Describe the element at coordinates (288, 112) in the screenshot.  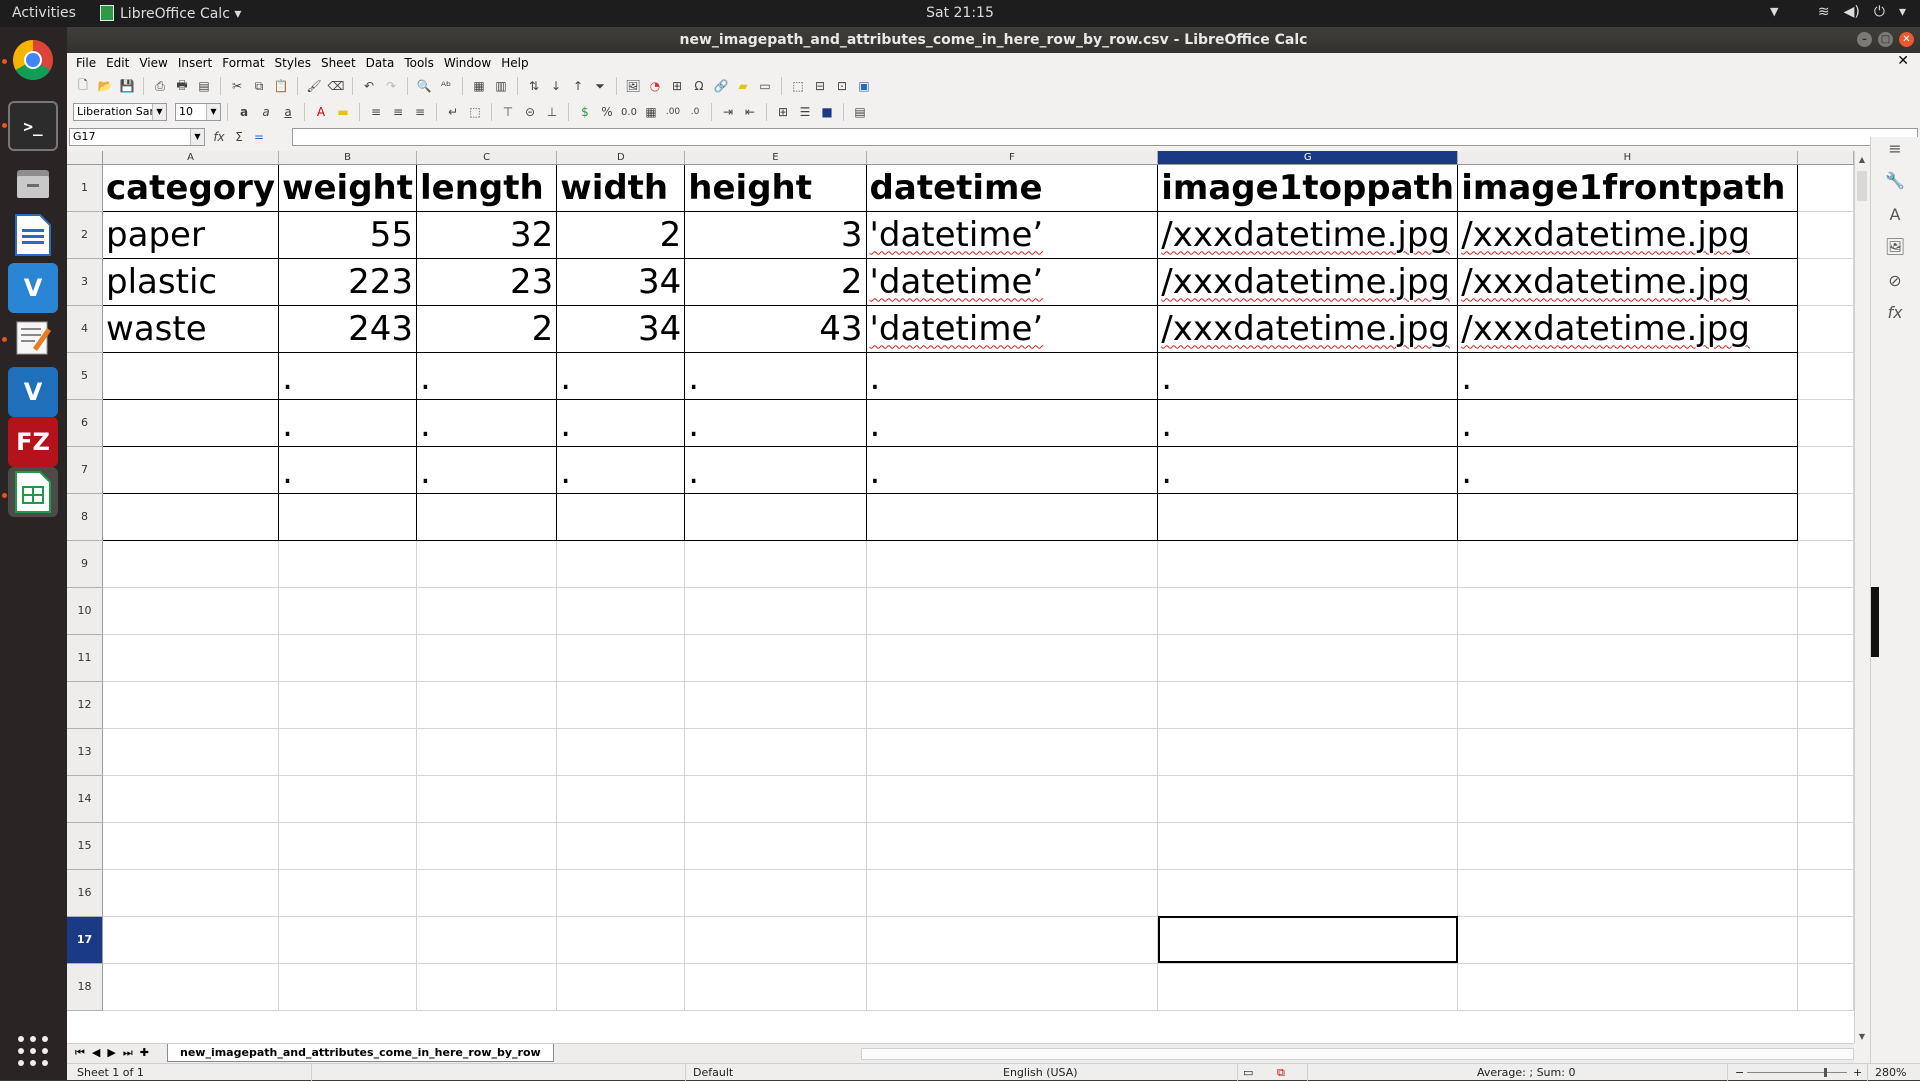
I see `underline-icon: a` at that location.